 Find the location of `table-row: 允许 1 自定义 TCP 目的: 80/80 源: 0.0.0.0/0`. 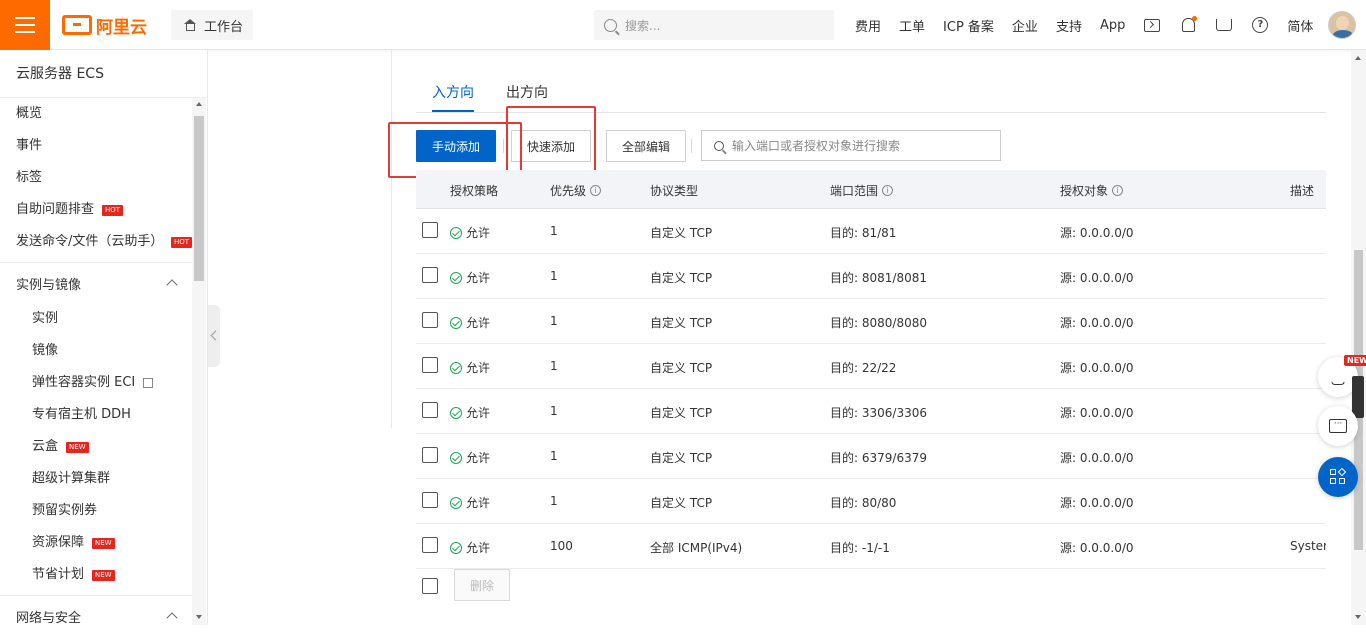

table-row: 允许 1 自定义 TCP 目的: 80/80 源: 0.0.0.0/0 is located at coordinates (871, 501).